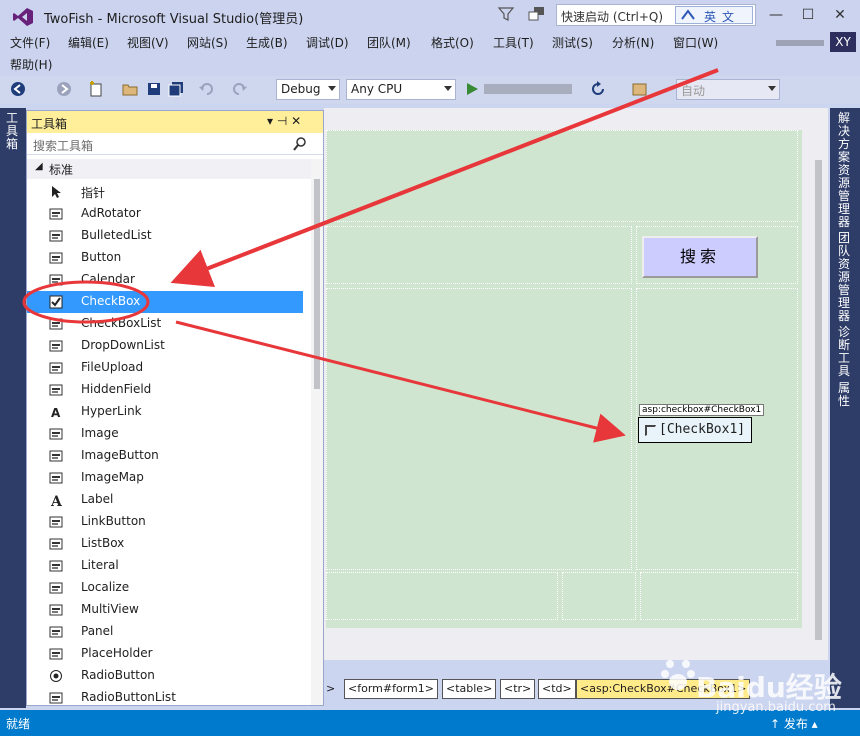 The height and width of the screenshot is (736, 860). I want to click on solution-explorer-tab: 解决方案资源管理器, so click(845, 170).